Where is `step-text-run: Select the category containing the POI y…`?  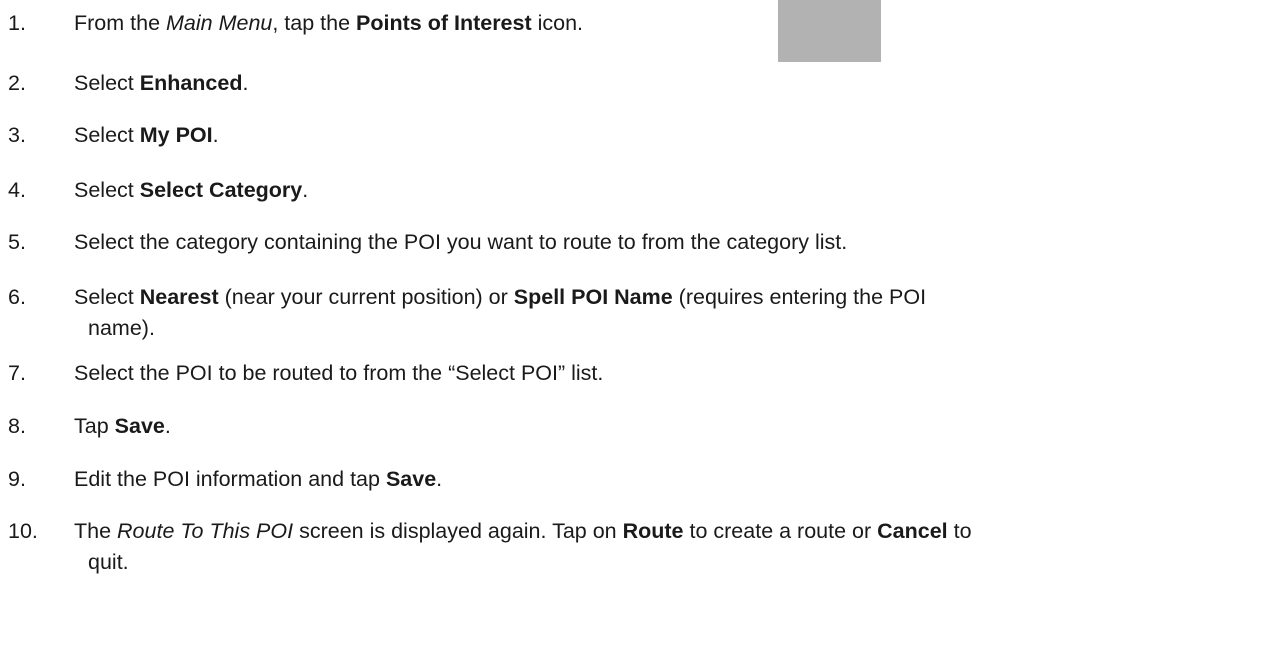
step-text-run: Select the category containing the POI y… is located at coordinates (461, 242).